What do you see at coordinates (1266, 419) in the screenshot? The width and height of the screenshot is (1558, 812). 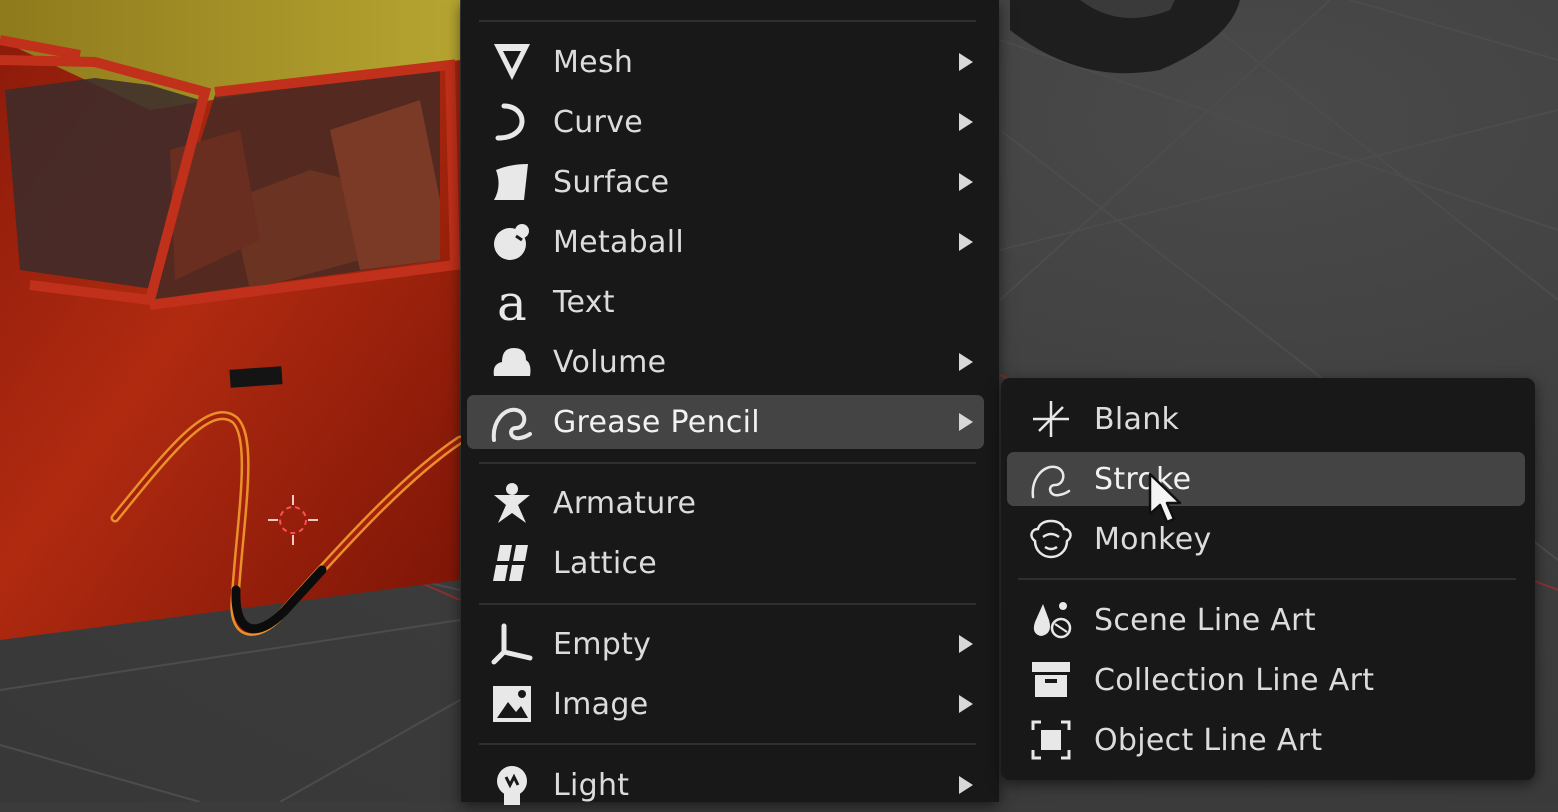 I see `submenu-item-blank: Blank` at bounding box center [1266, 419].